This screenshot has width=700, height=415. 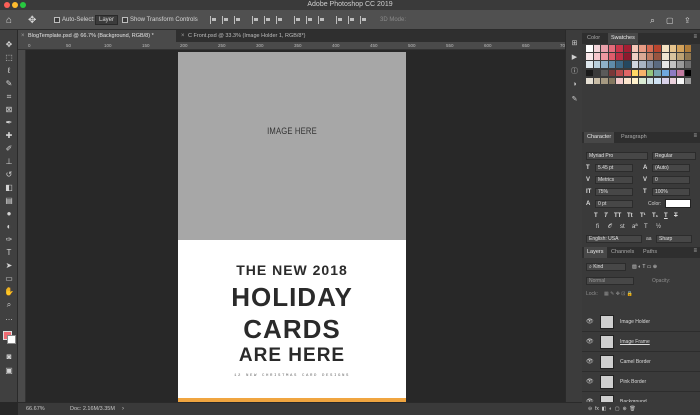 What do you see at coordinates (7, 5) in the screenshot?
I see `close-window-icon` at bounding box center [7, 5].